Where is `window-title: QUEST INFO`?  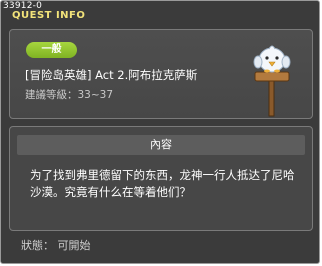 window-title: QUEST INFO is located at coordinates (49, 15).